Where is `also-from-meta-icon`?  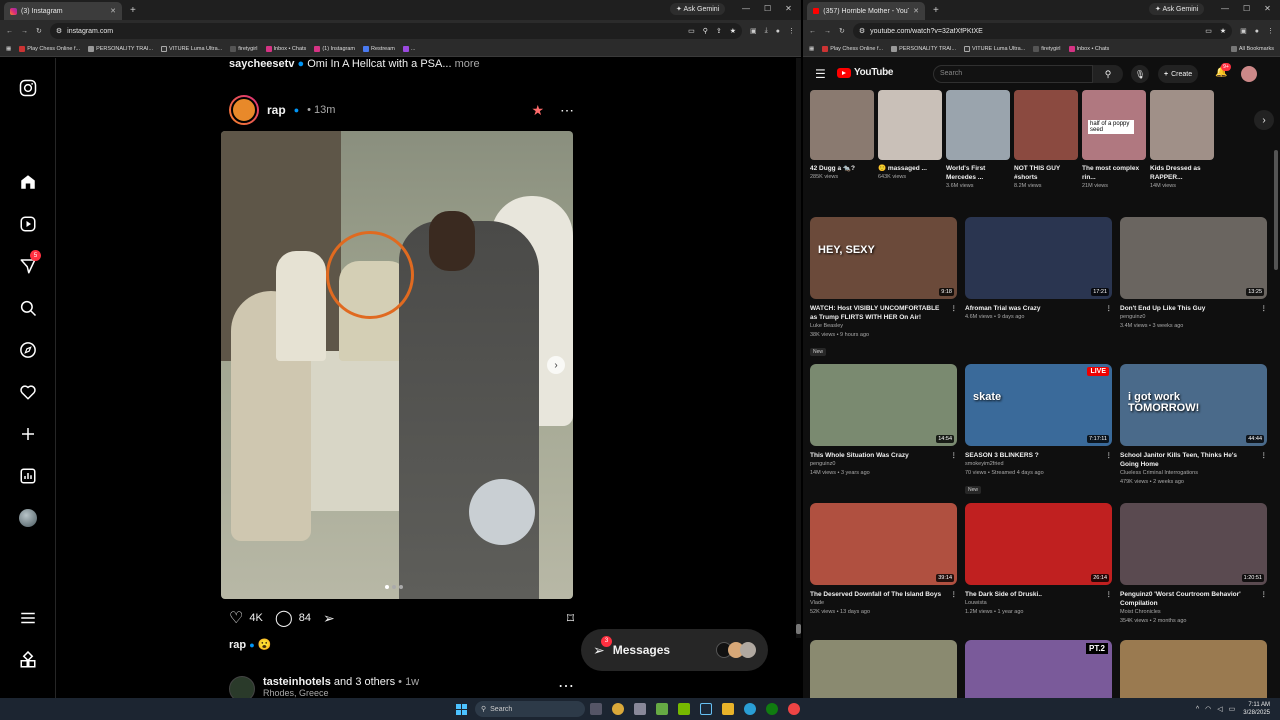 also-from-meta-icon is located at coordinates (28, 660).